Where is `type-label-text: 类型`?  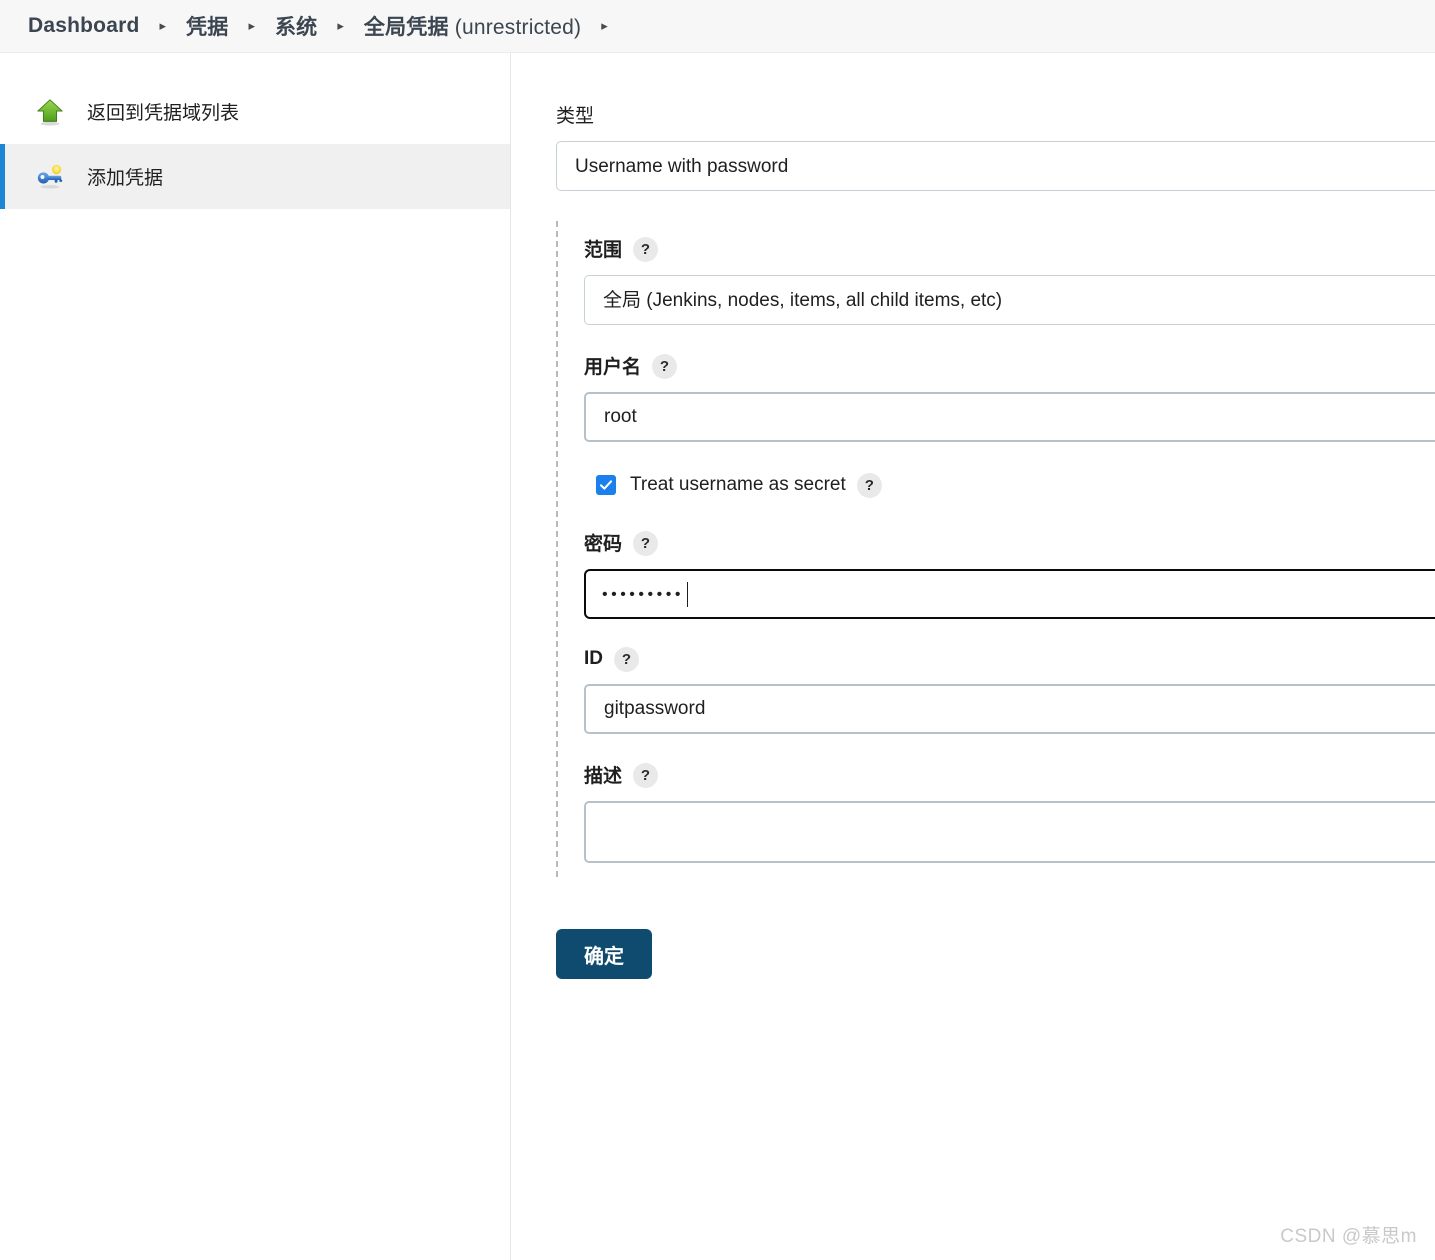
type-label-text: 类型 is located at coordinates (575, 116).